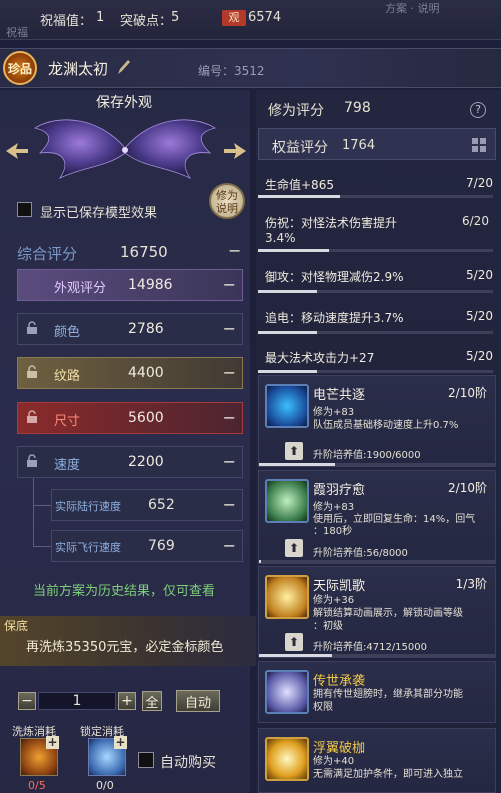 The height and width of the screenshot is (793, 501). I want to click on skill-line: ：180秒, so click(333, 531).